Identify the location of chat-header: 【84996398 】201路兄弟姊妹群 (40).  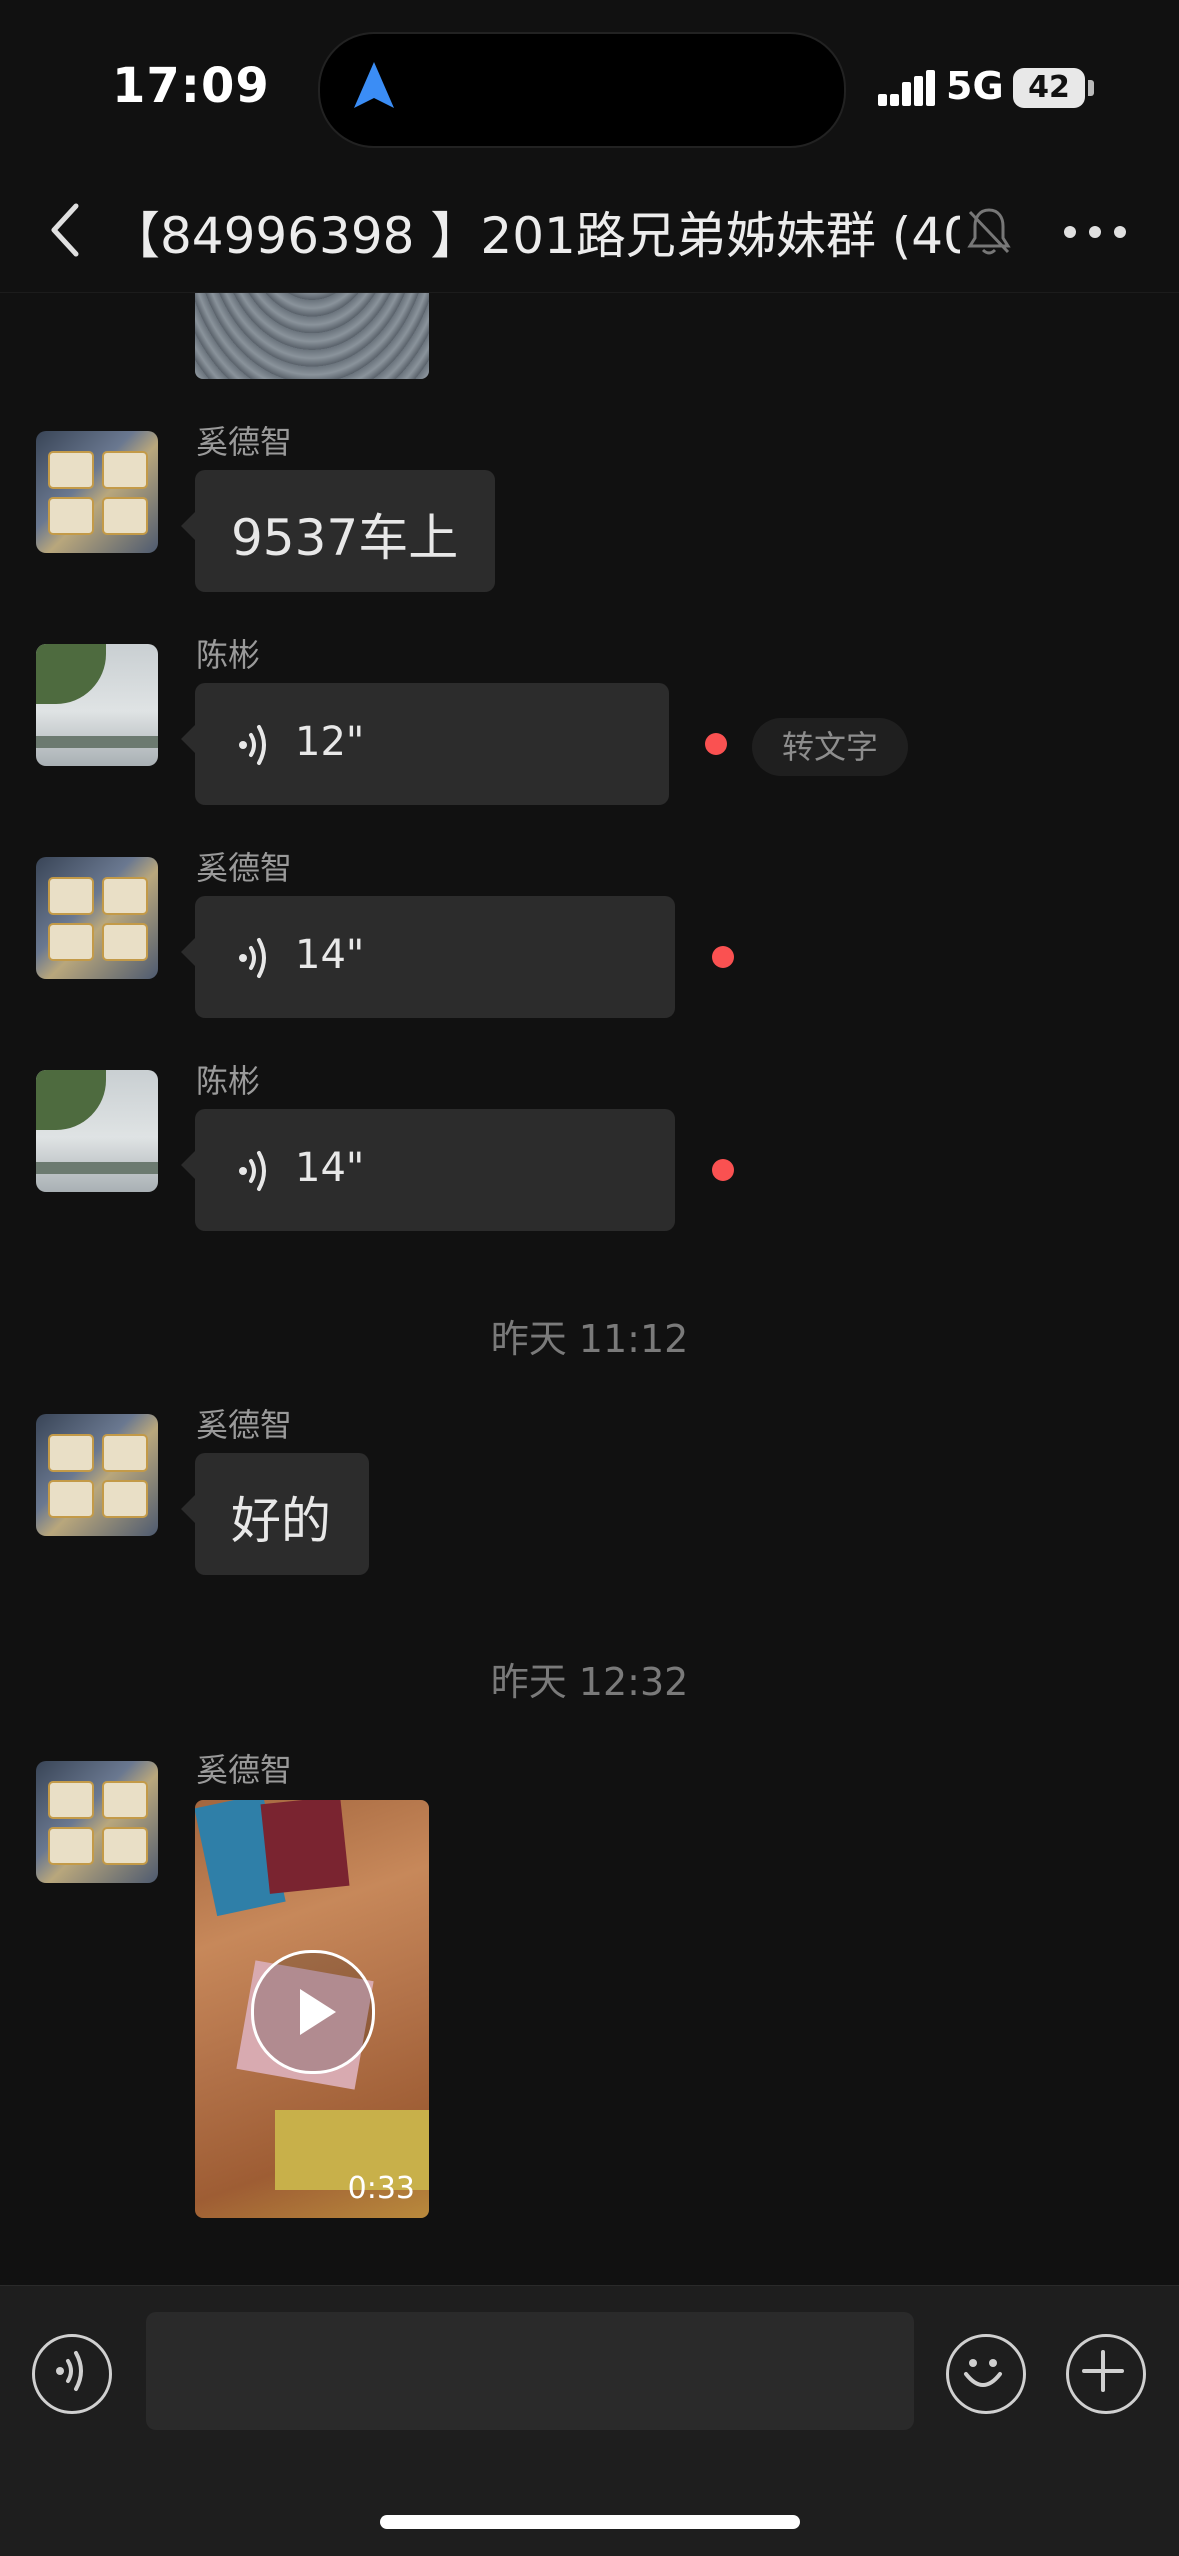
(589, 231).